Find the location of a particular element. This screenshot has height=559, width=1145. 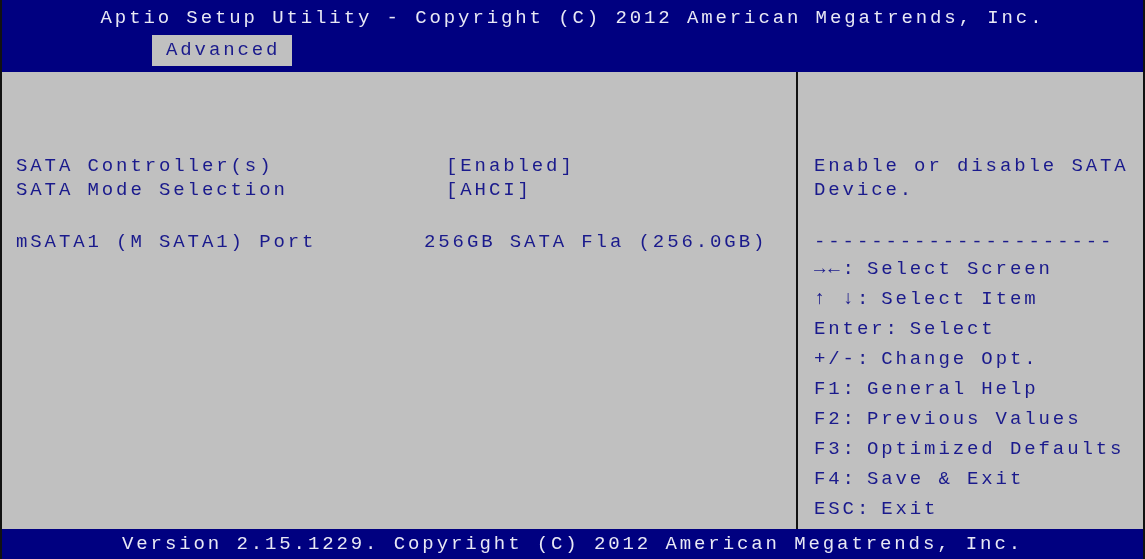

key-action: Select Screen is located at coordinates (959, 269).